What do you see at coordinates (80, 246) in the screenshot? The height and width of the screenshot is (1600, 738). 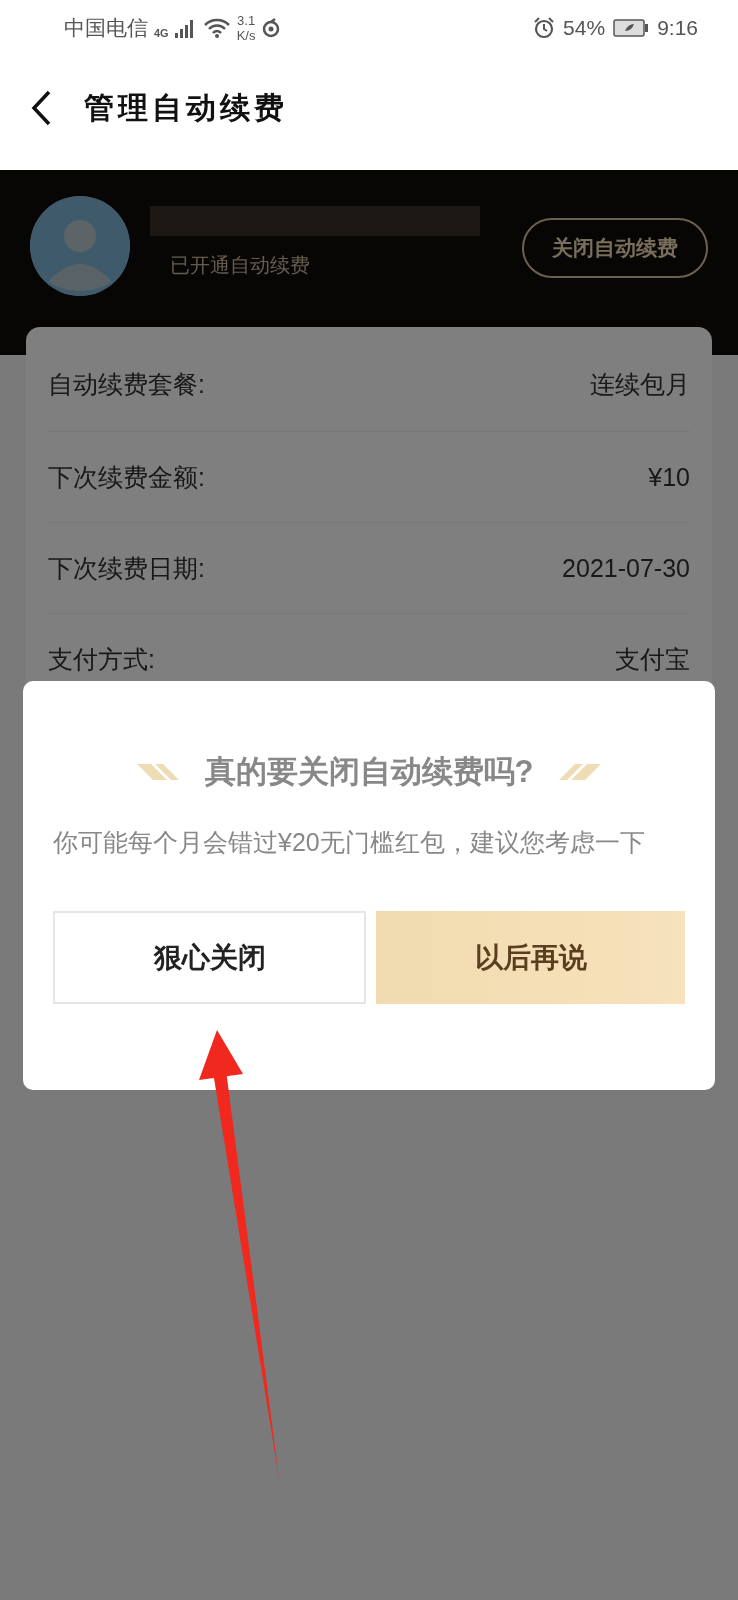 I see `avatar-icon` at bounding box center [80, 246].